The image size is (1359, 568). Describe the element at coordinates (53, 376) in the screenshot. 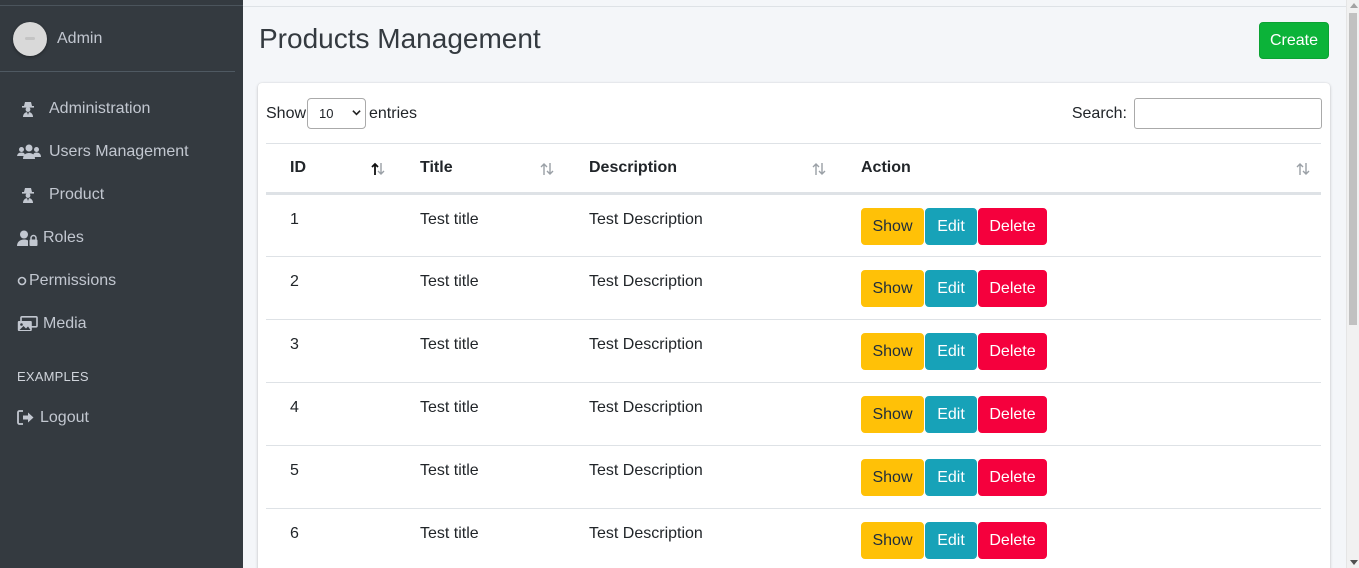

I see `sidebar-section-header: EXAMPLES` at that location.